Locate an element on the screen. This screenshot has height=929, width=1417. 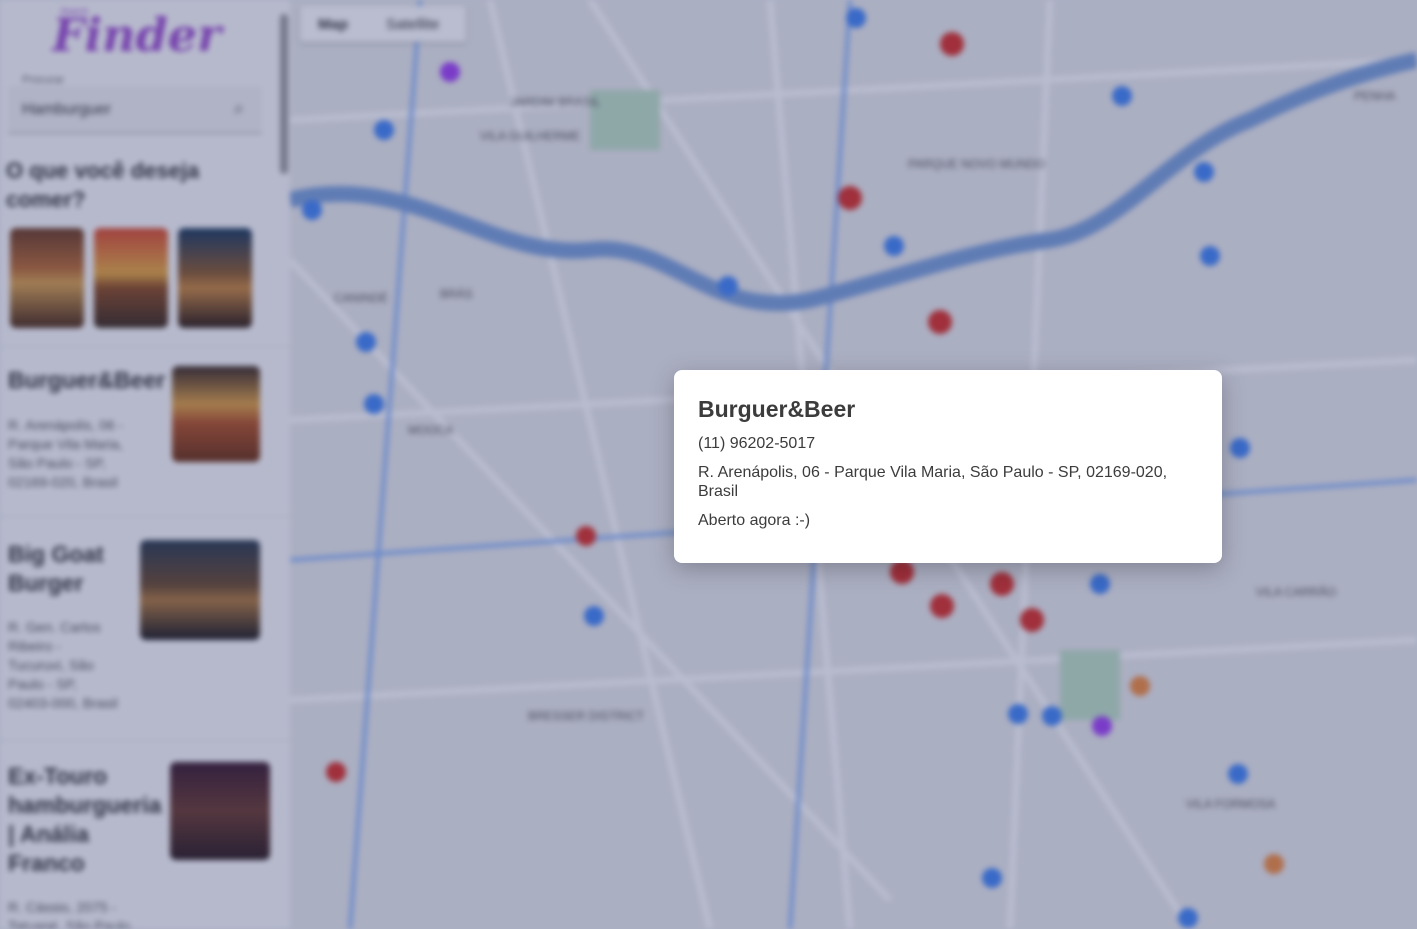
dialog-status: Aberto agora :-) is located at coordinates (754, 520).